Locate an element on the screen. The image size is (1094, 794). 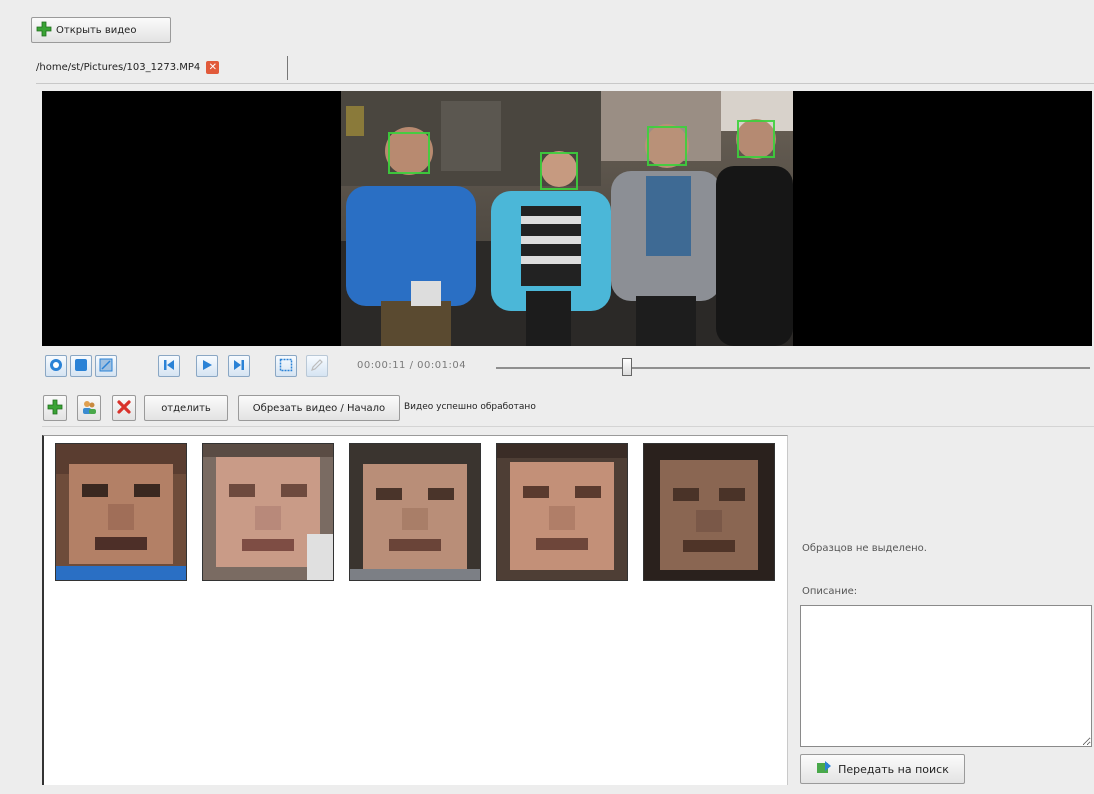
add-sample-button is located at coordinates (55, 408).